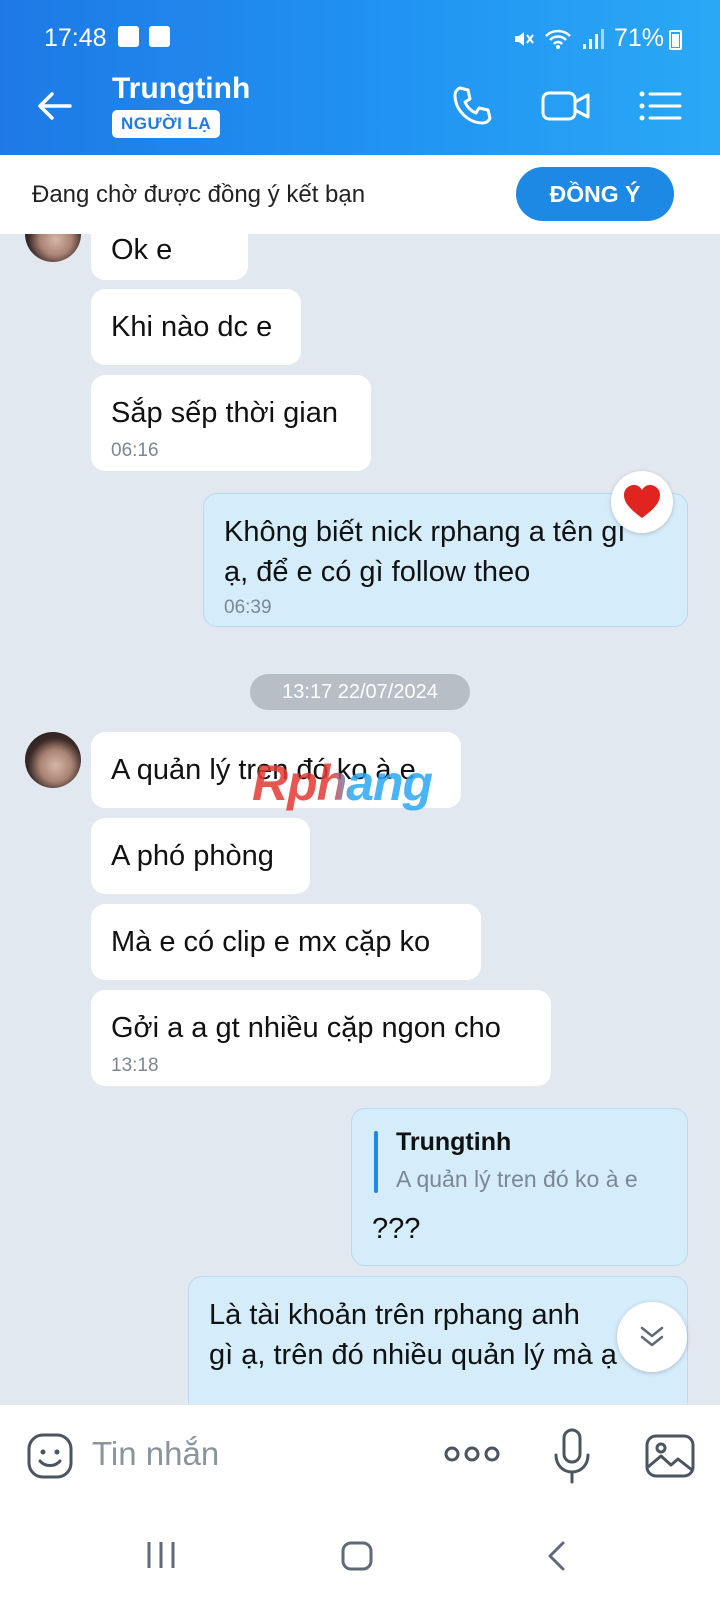 This screenshot has width=720, height=1600. I want to click on chat-header: 17:48 71% Trungtinh NGƯỜI LẠ, so click(360, 77).